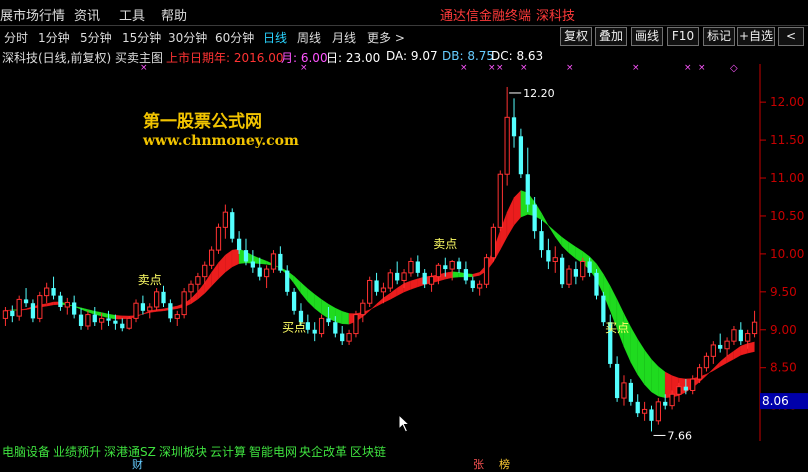  Describe the element at coordinates (787, 254) in the screenshot. I see `y-tick-label-4: 10.00` at that location.